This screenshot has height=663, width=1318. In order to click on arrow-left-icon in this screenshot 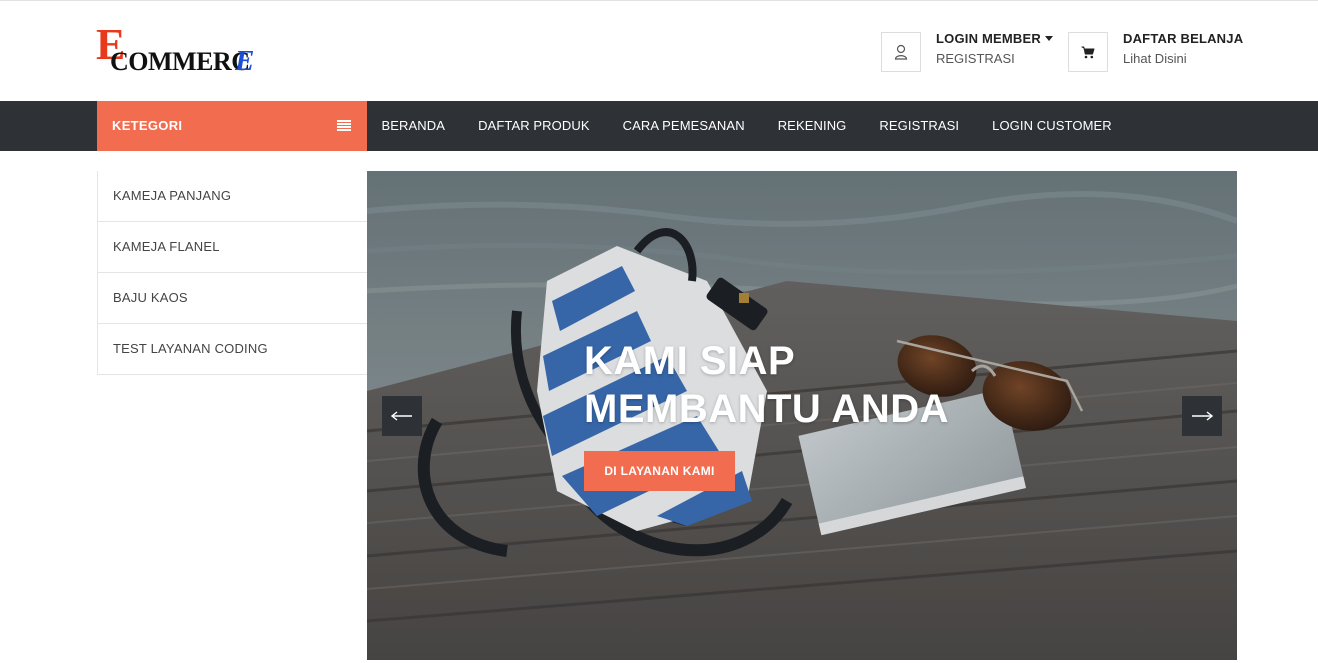, I will do `click(401, 416)`.